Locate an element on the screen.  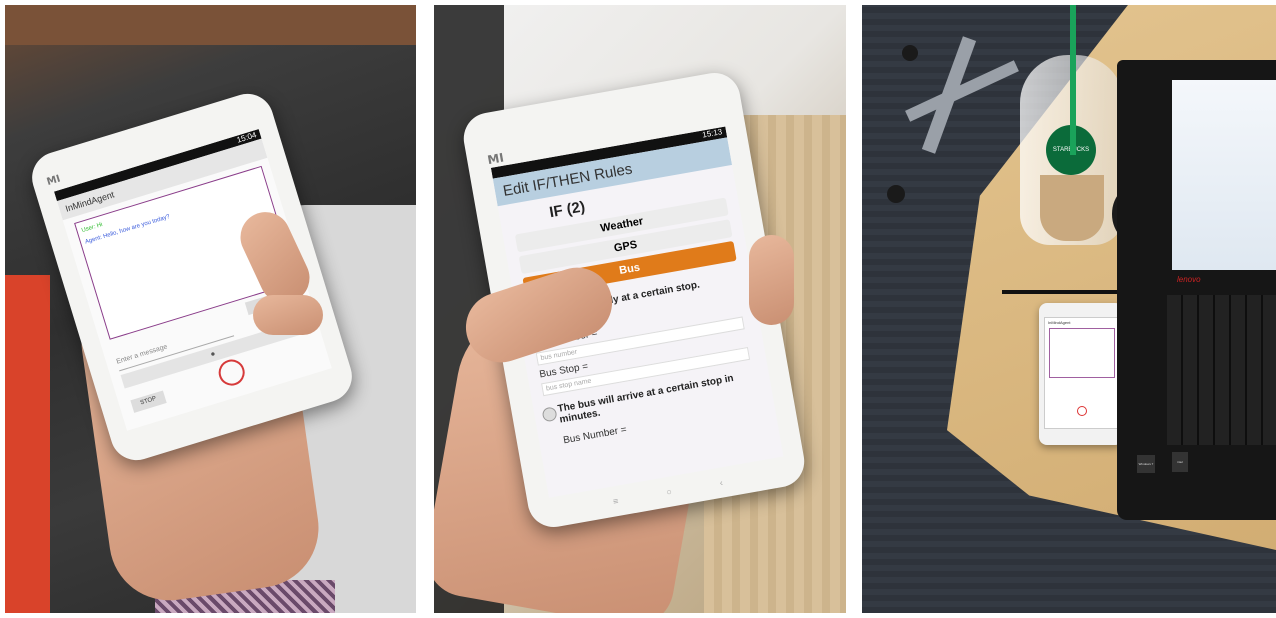
record-circle-icon is located at coordinates (231, 372).